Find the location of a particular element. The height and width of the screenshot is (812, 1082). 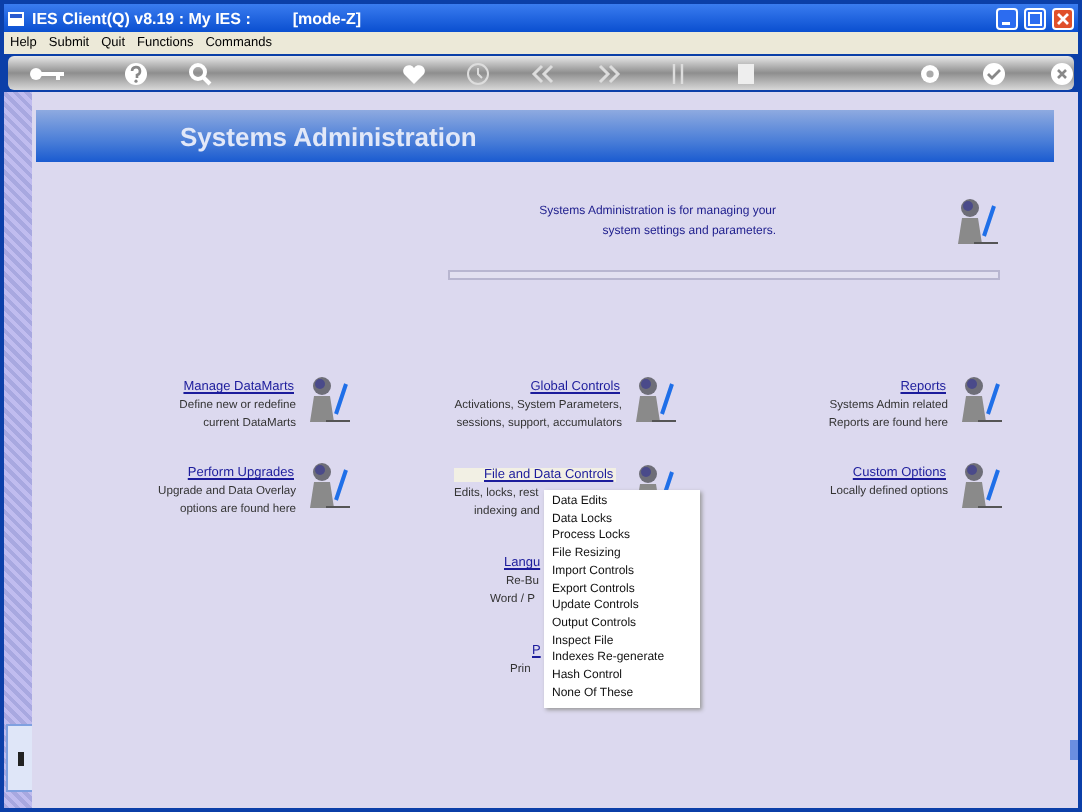

check-icon is located at coordinates (994, 73).